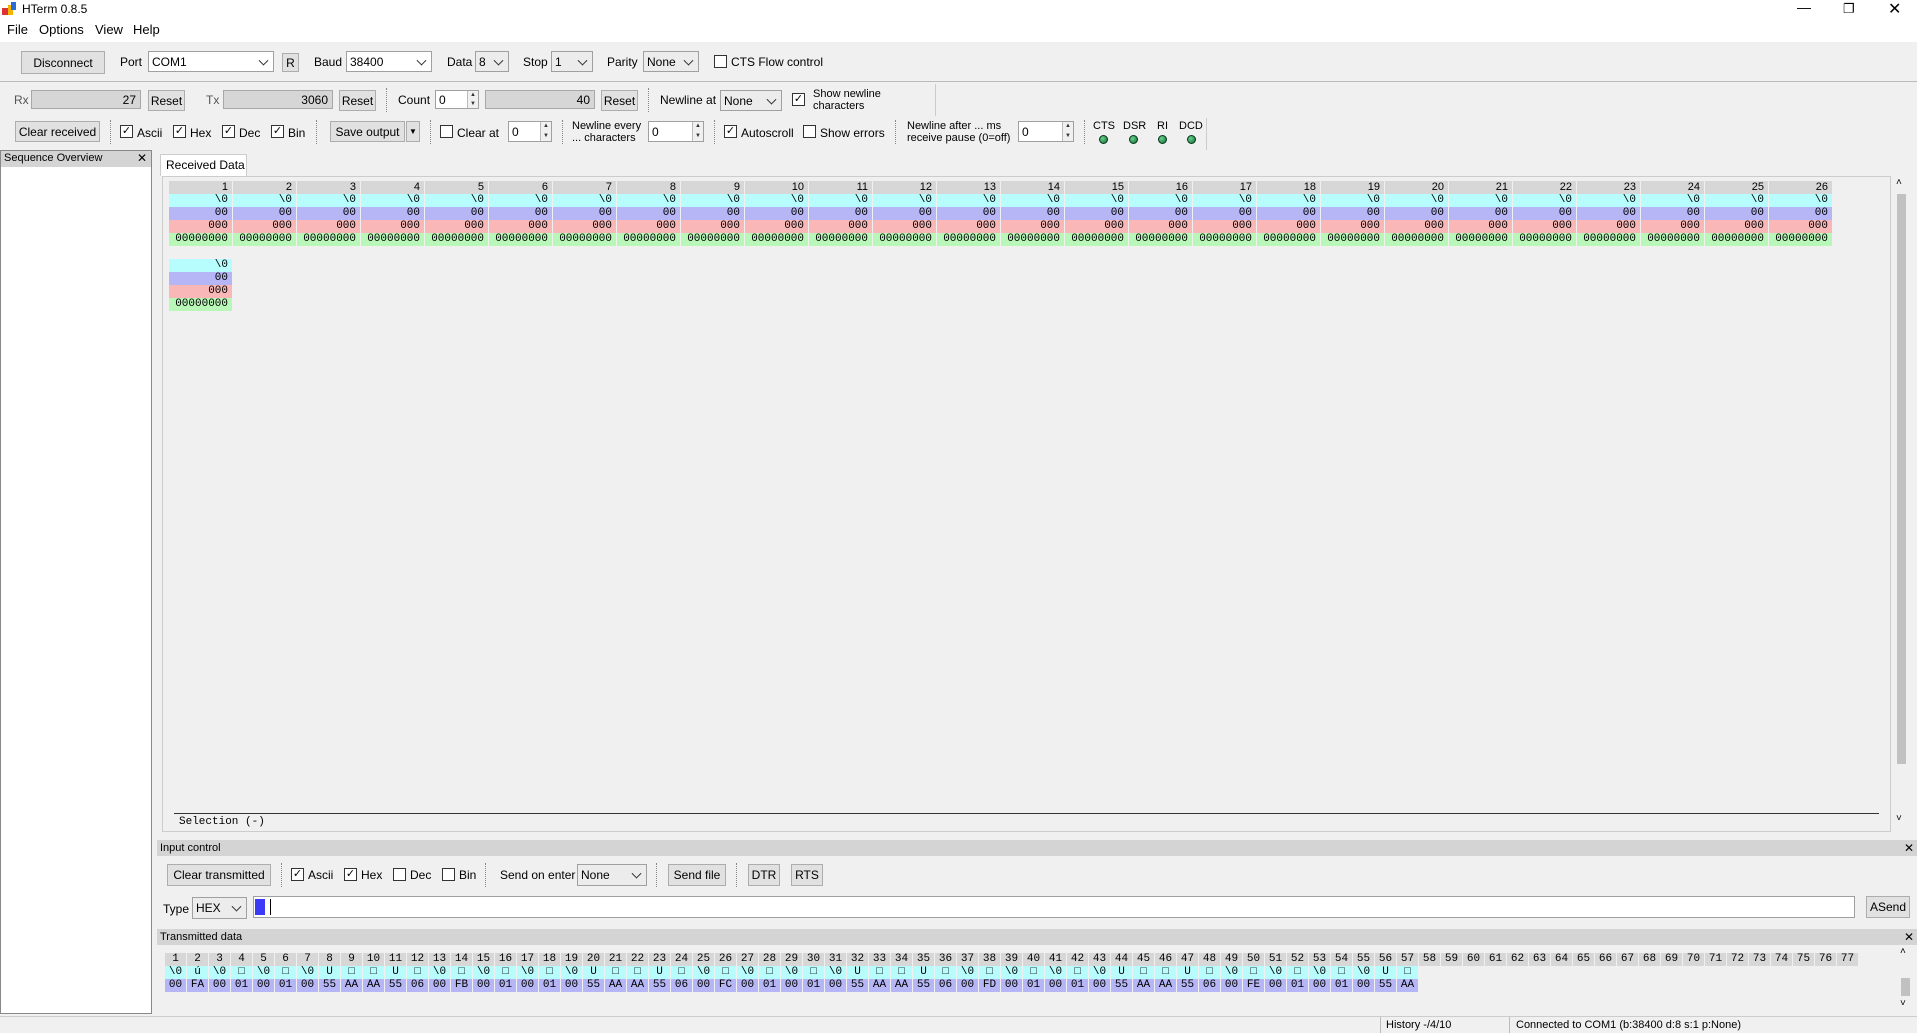  What do you see at coordinates (1363, 959) in the screenshot?
I see `tx-column-header: 55` at bounding box center [1363, 959].